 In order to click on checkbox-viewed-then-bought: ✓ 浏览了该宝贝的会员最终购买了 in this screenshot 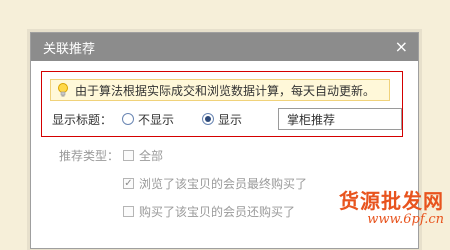, I will do `click(215, 183)`.